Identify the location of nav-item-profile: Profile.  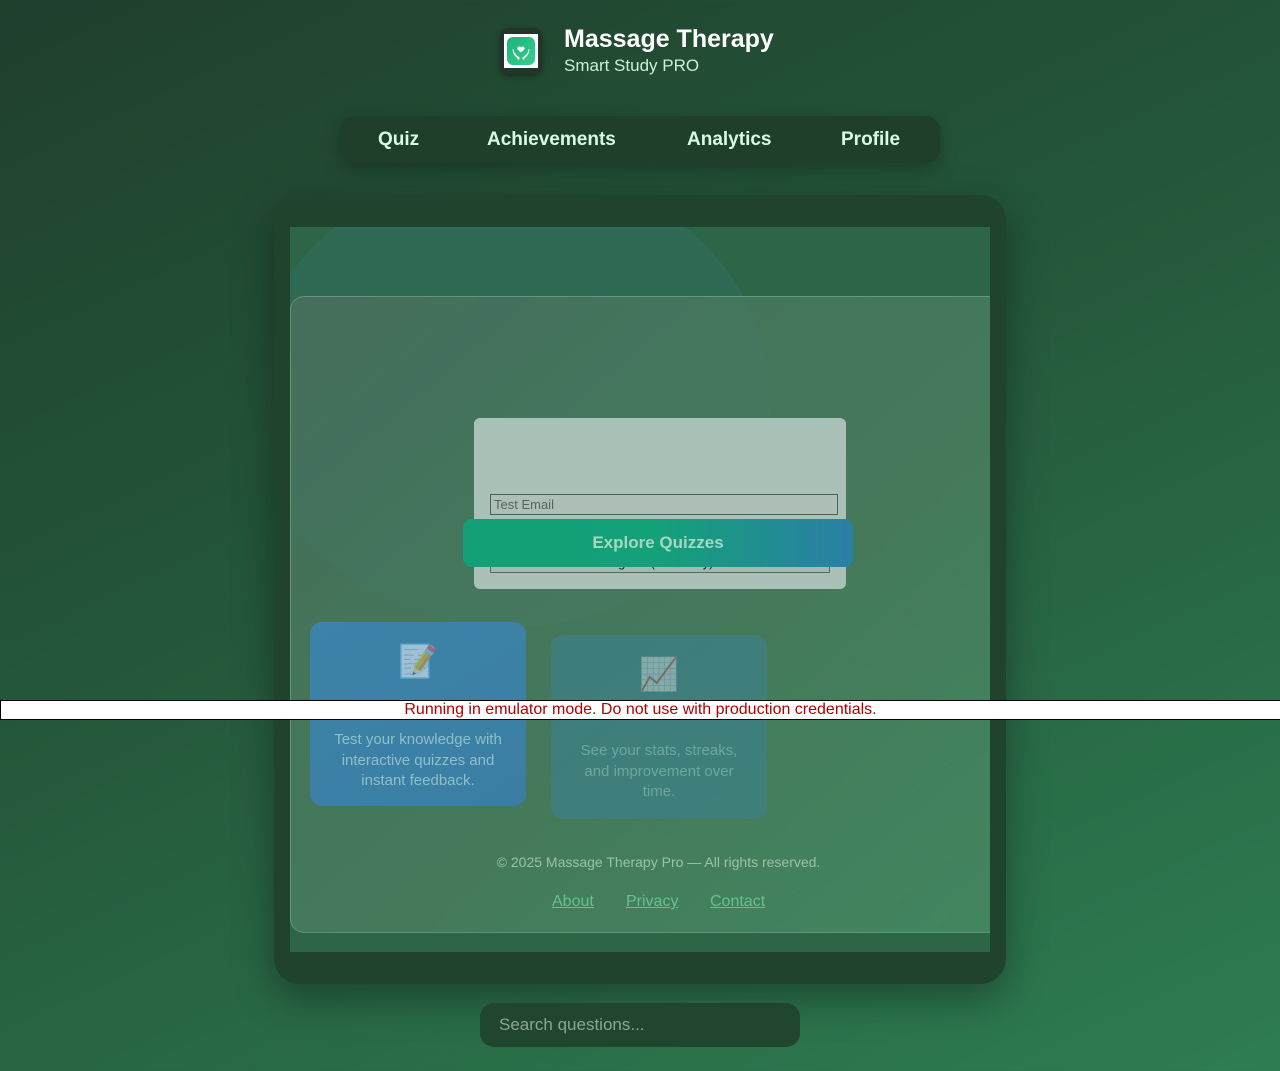
(870, 140).